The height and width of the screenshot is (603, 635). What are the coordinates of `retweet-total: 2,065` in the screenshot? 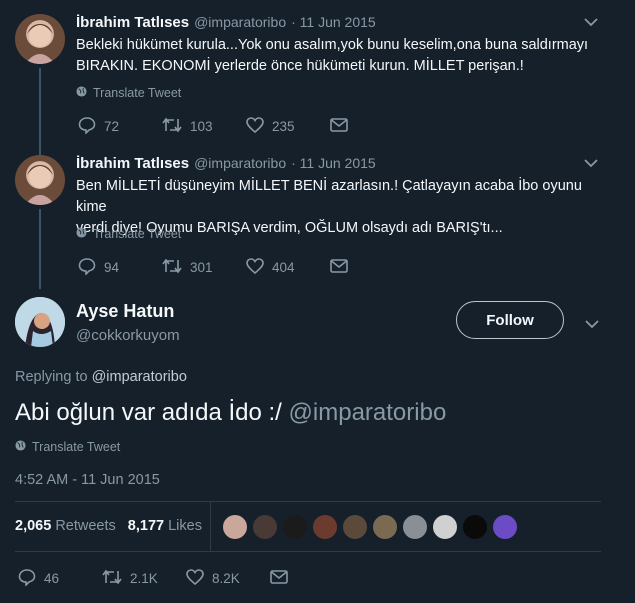 It's located at (33, 526).